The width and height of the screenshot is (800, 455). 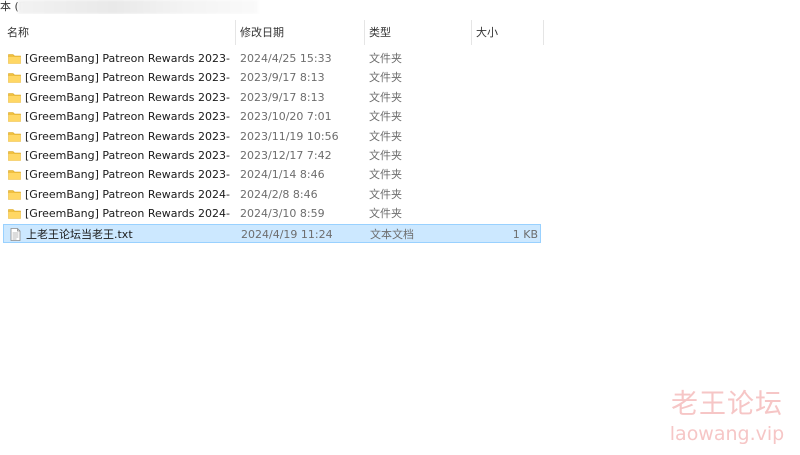 I want to click on text-file-icon, so click(x=15, y=234).